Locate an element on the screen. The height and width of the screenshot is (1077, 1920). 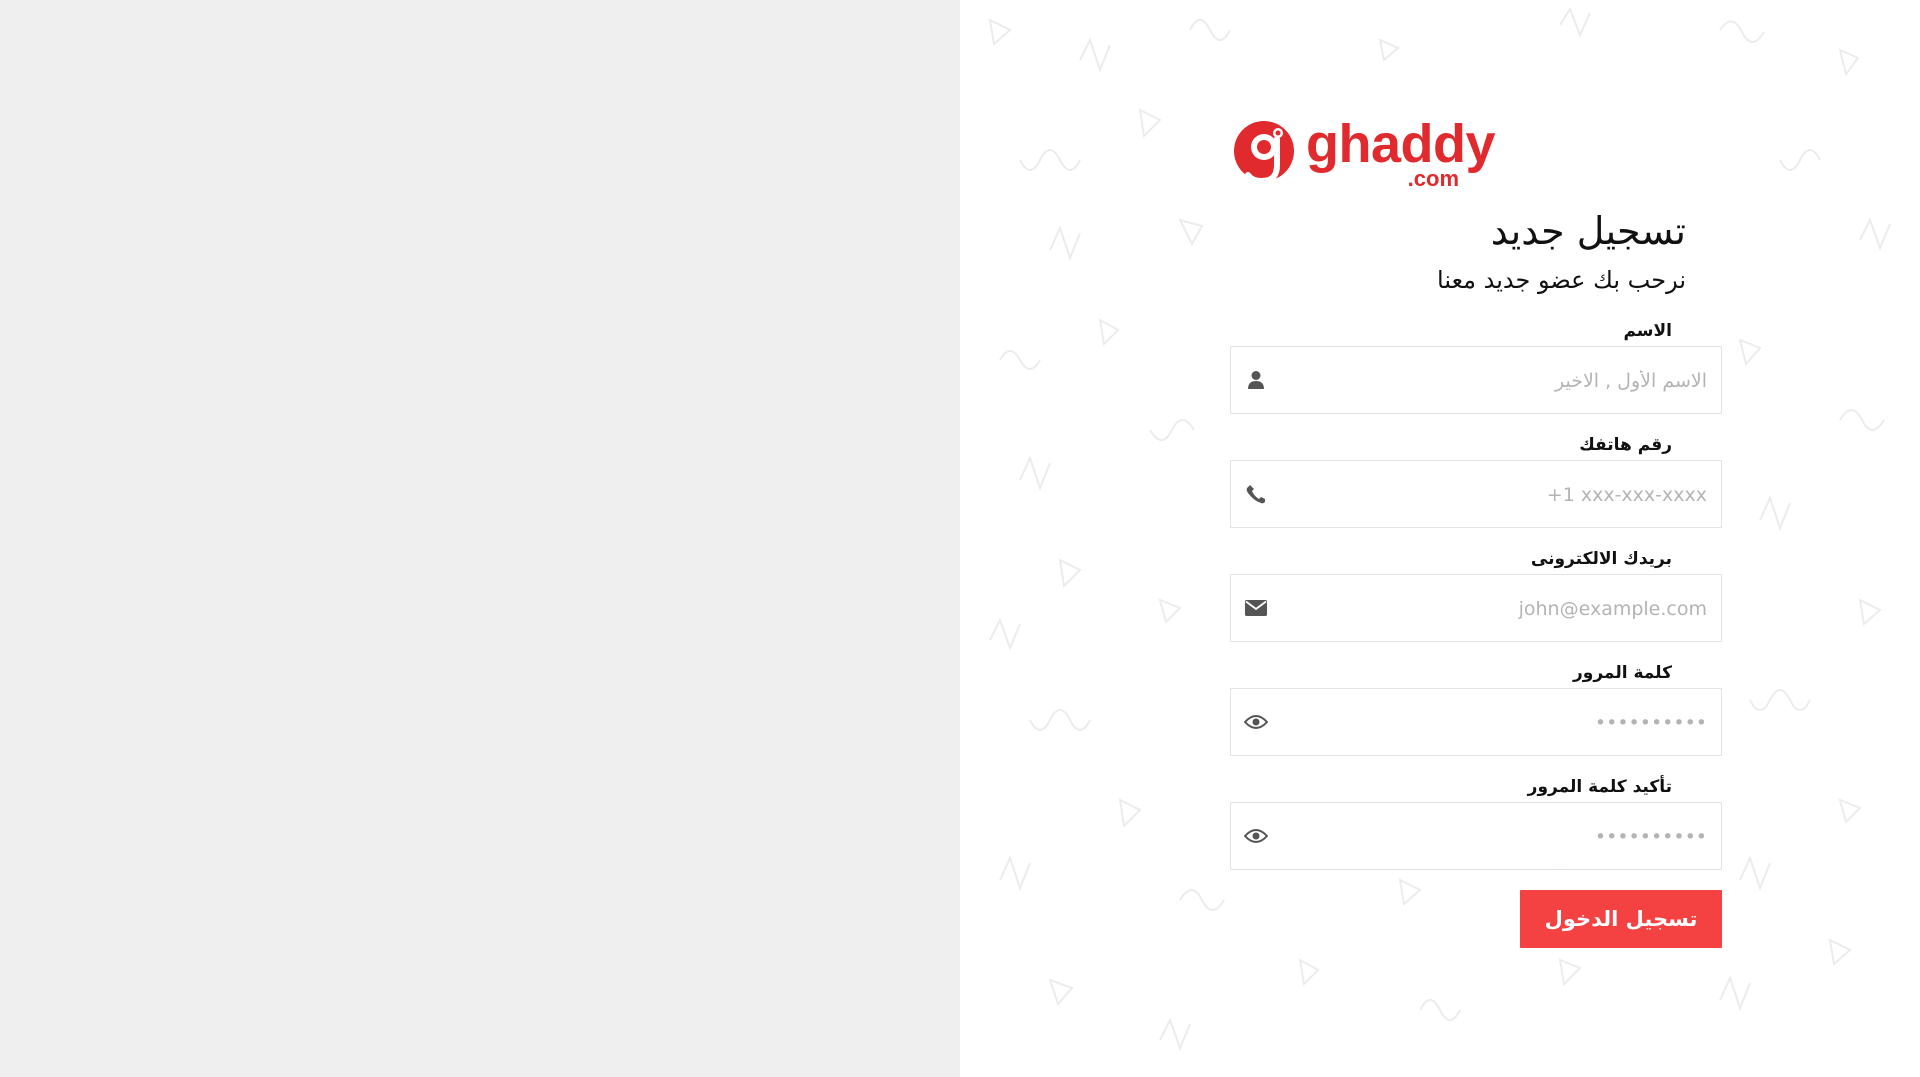
envelope-icon is located at coordinates (1256, 608).